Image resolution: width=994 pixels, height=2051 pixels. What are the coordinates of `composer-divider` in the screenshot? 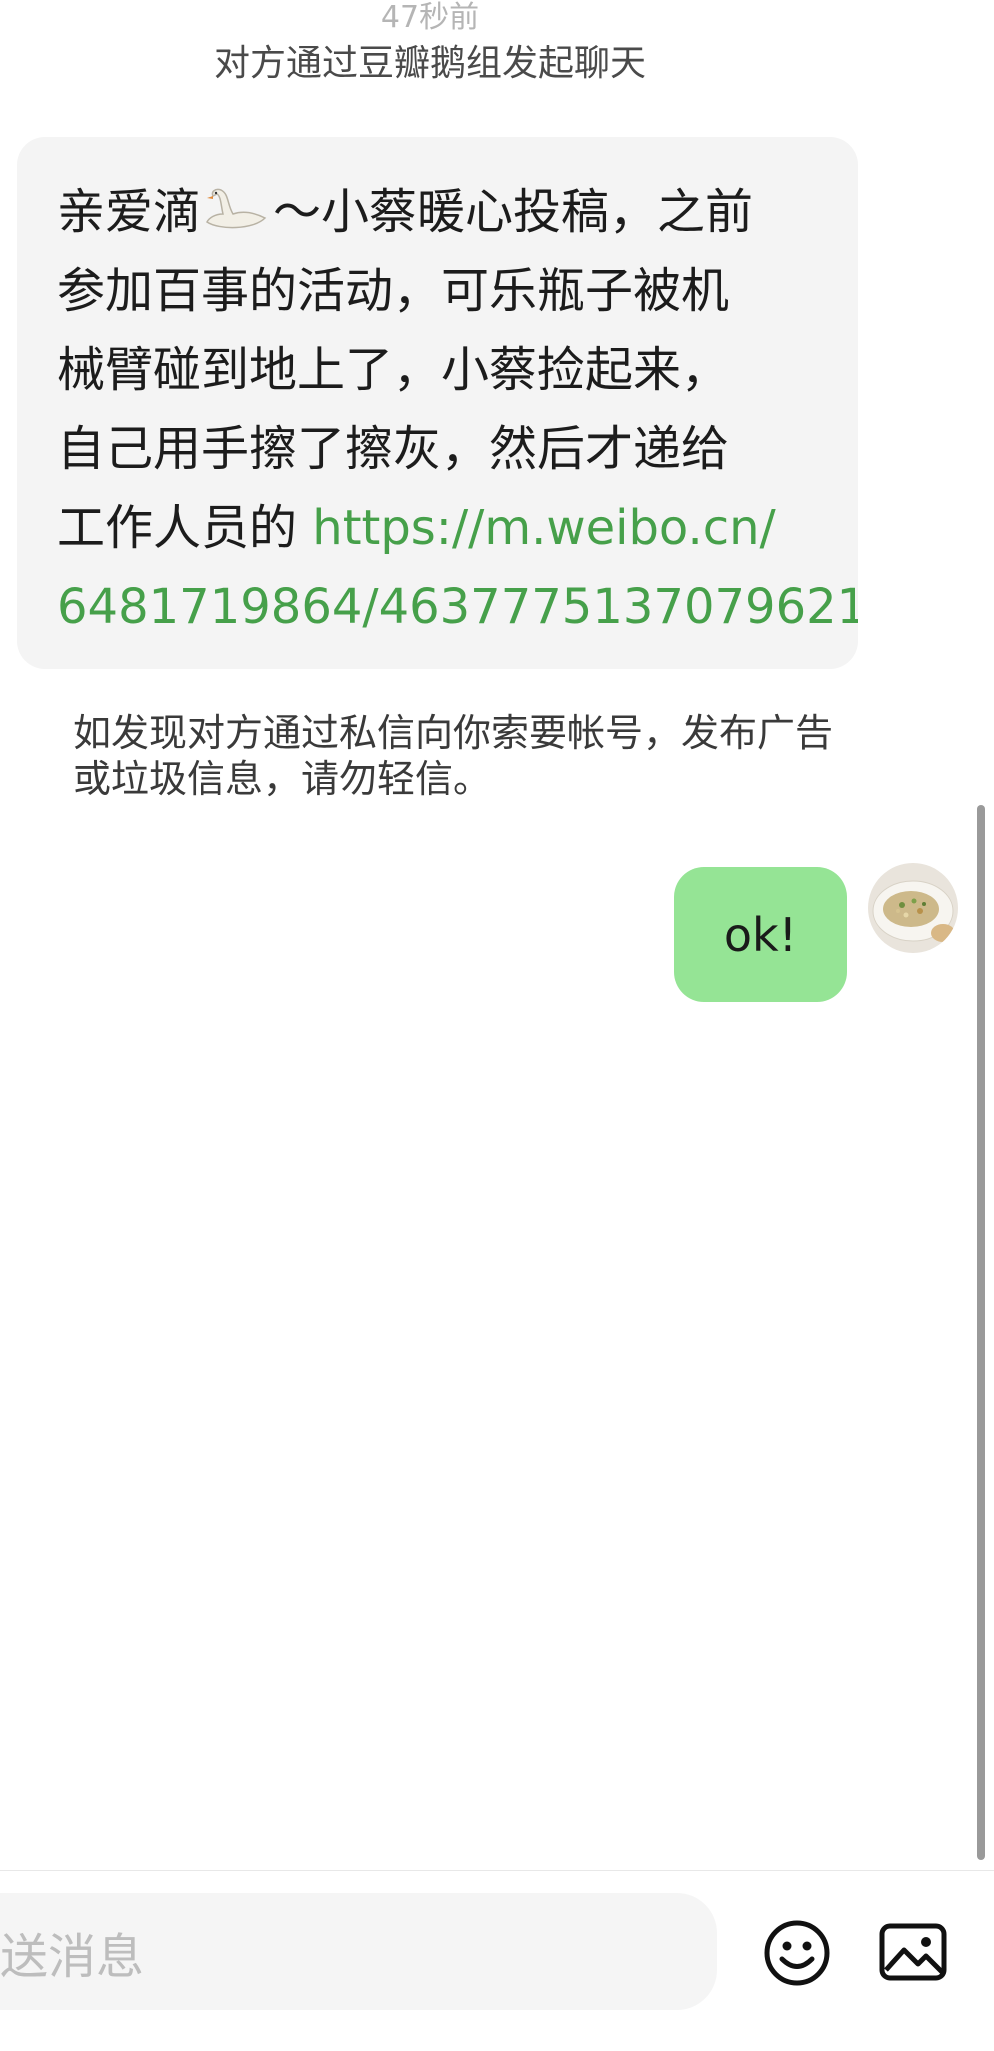 It's located at (497, 1870).